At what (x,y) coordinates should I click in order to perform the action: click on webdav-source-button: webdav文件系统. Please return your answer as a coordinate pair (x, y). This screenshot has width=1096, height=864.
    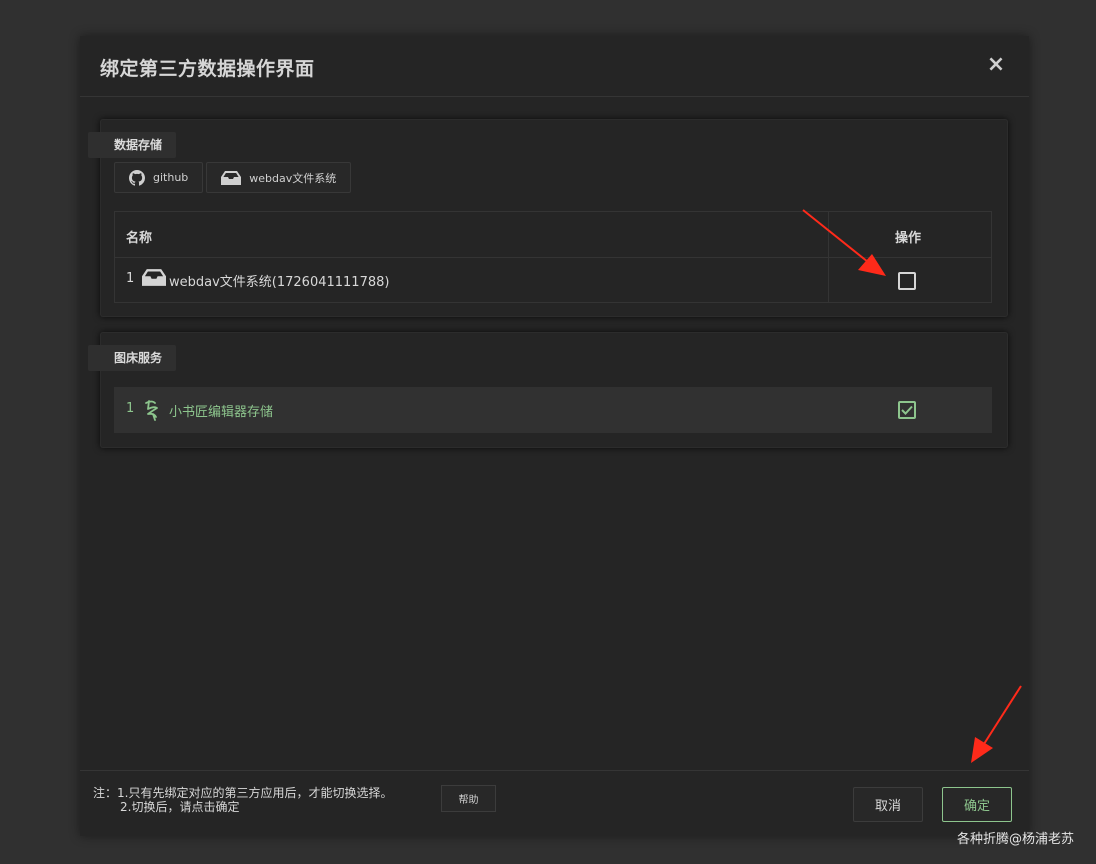
    Looking at the image, I should click on (279, 177).